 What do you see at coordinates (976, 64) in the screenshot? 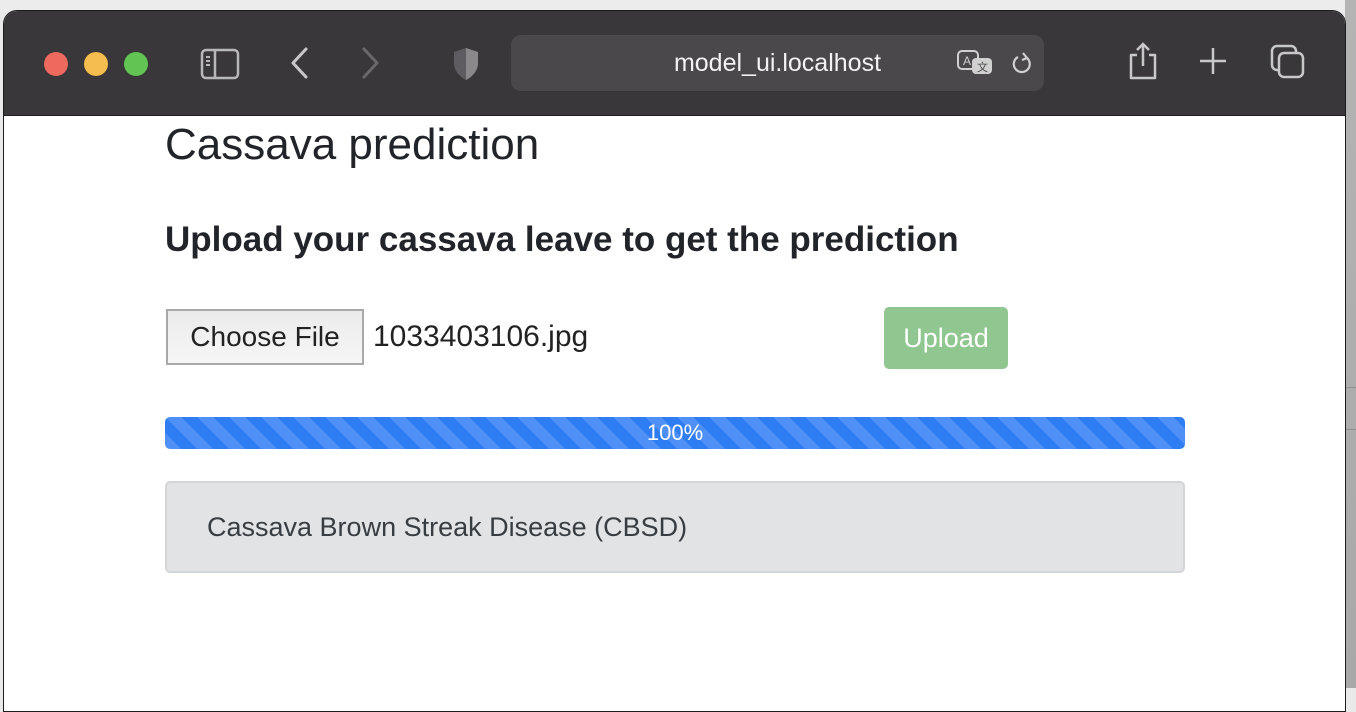
I see `translate-icon: A 文` at bounding box center [976, 64].